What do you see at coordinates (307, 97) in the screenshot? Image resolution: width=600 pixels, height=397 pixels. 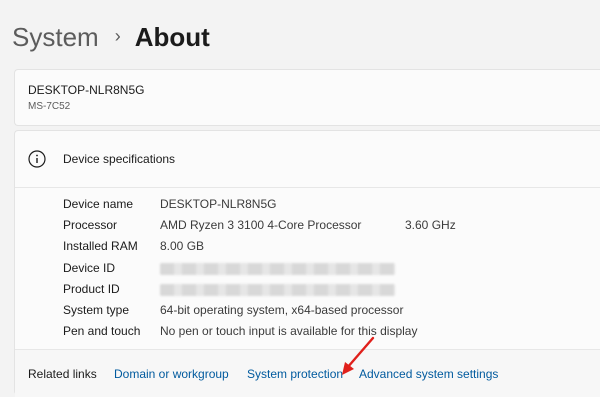 I see `device-name-card: DESKTOP-NLR8N5G MS-7C52` at bounding box center [307, 97].